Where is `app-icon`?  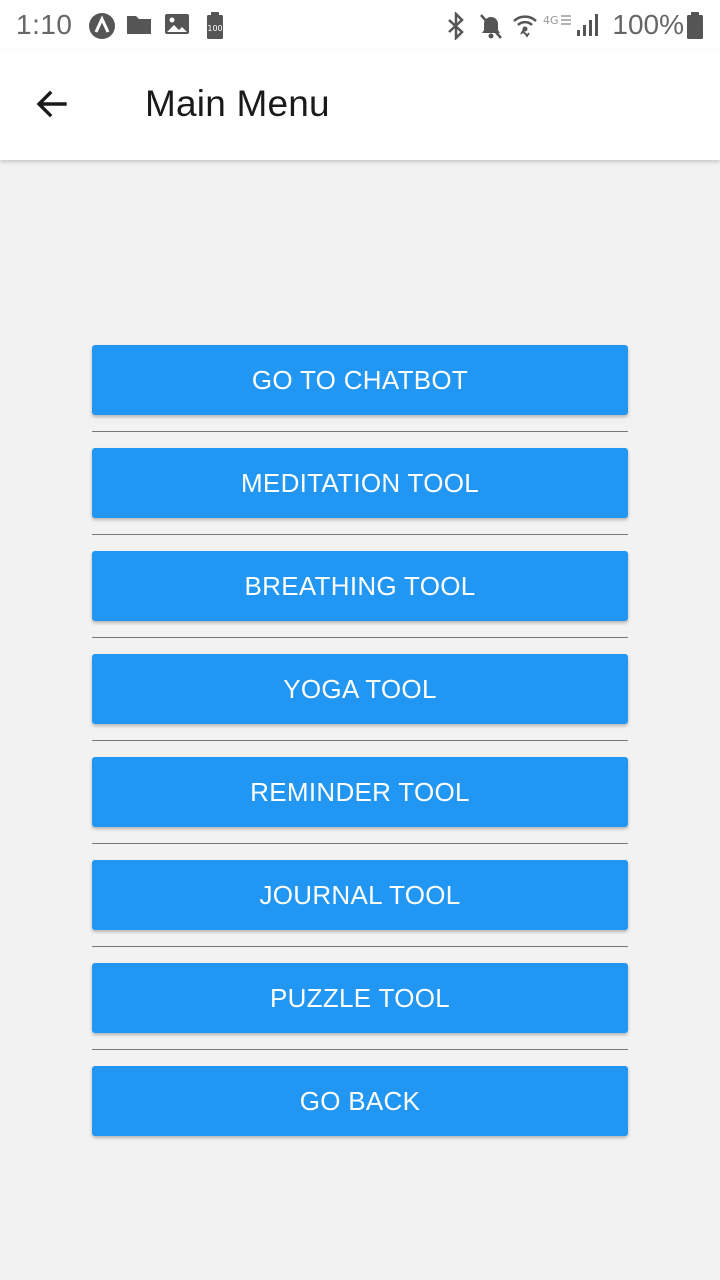
app-icon is located at coordinates (102, 28).